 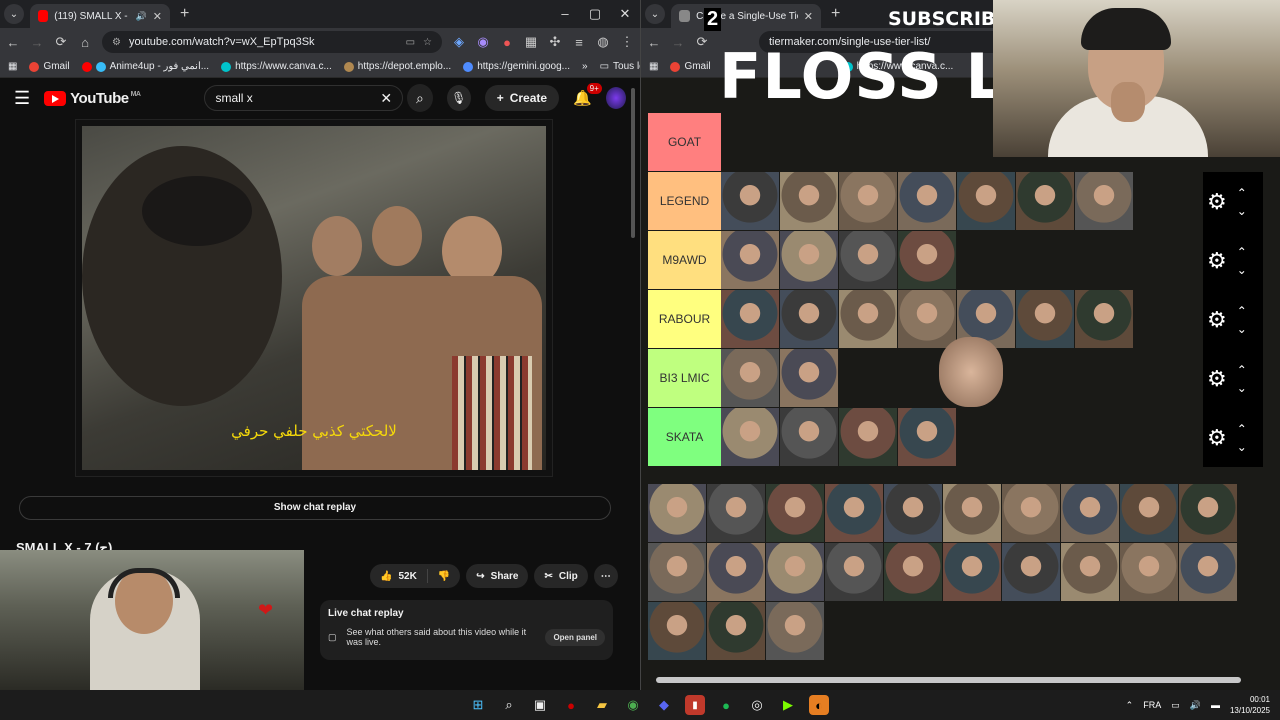 What do you see at coordinates (695, 705) in the screenshot?
I see `app-icon-red-square: ▮` at bounding box center [695, 705].